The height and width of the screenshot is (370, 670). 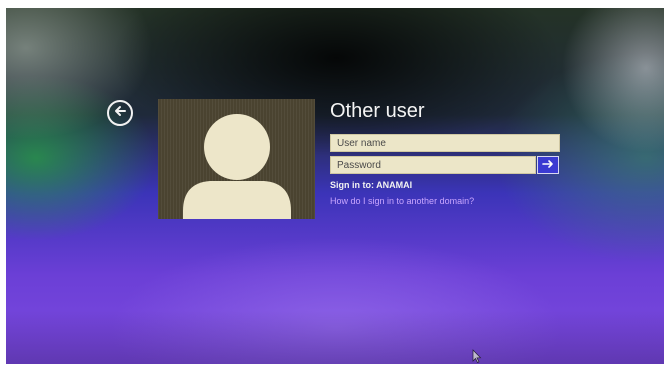 What do you see at coordinates (371, 185) in the screenshot?
I see `sign-in-domain-label: Sign in to: ANAMAI` at bounding box center [371, 185].